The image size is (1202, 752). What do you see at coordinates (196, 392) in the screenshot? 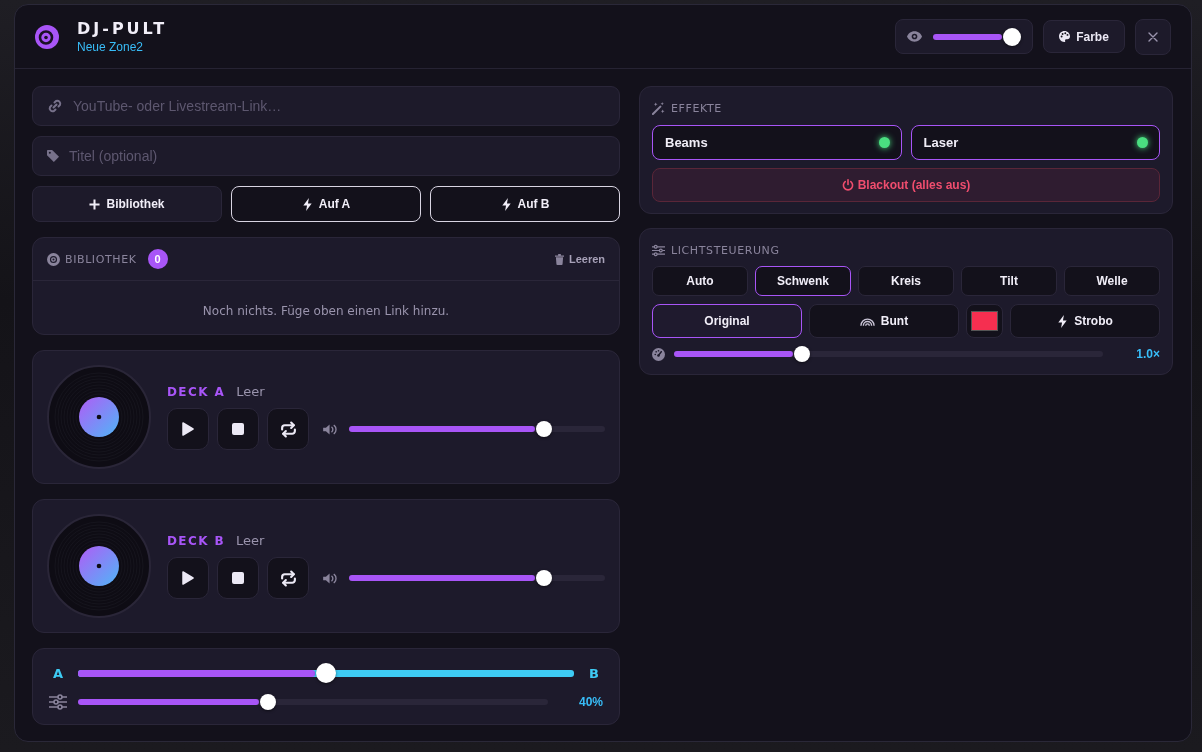
I see `deck-label: DECK A` at bounding box center [196, 392].